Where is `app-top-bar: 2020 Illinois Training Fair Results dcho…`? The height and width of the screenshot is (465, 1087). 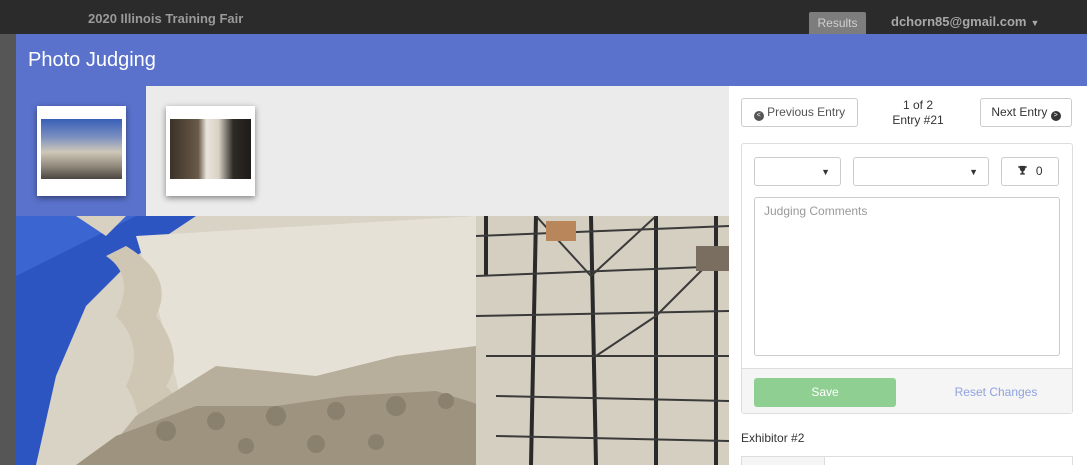
app-top-bar: 2020 Illinois Training Fair Results dcho… is located at coordinates (543, 17).